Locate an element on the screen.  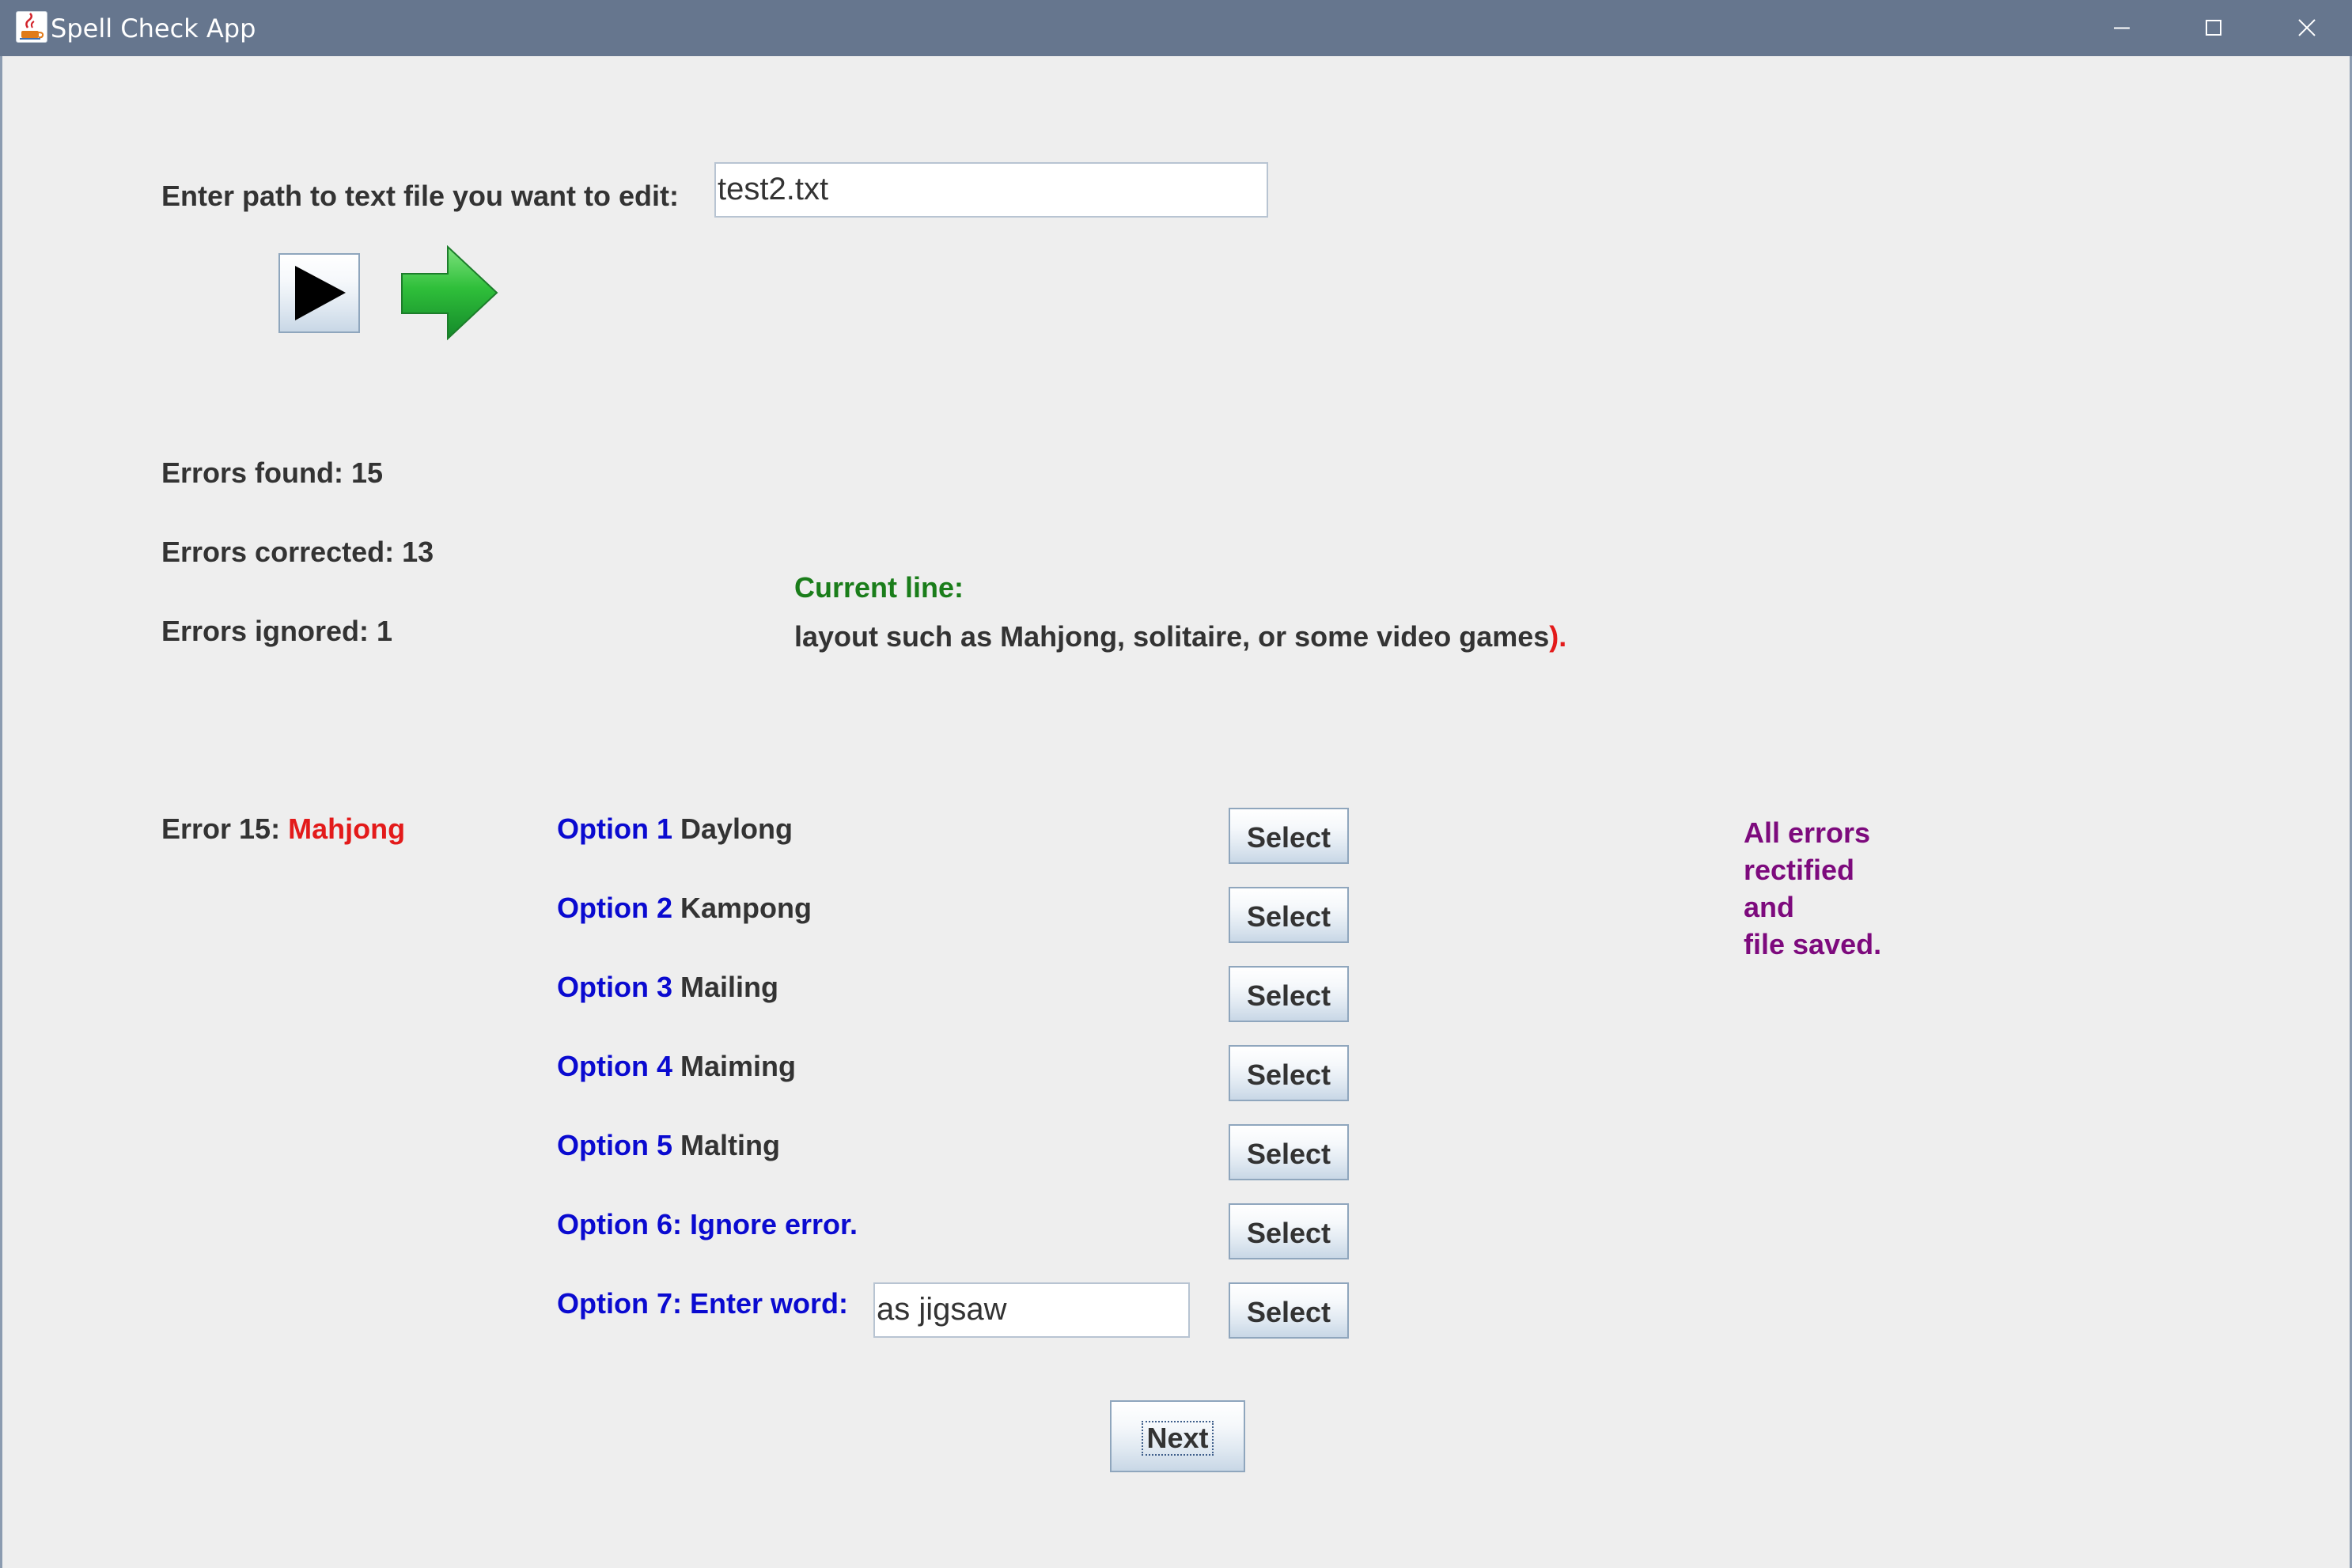
play-icon is located at coordinates (320, 293).